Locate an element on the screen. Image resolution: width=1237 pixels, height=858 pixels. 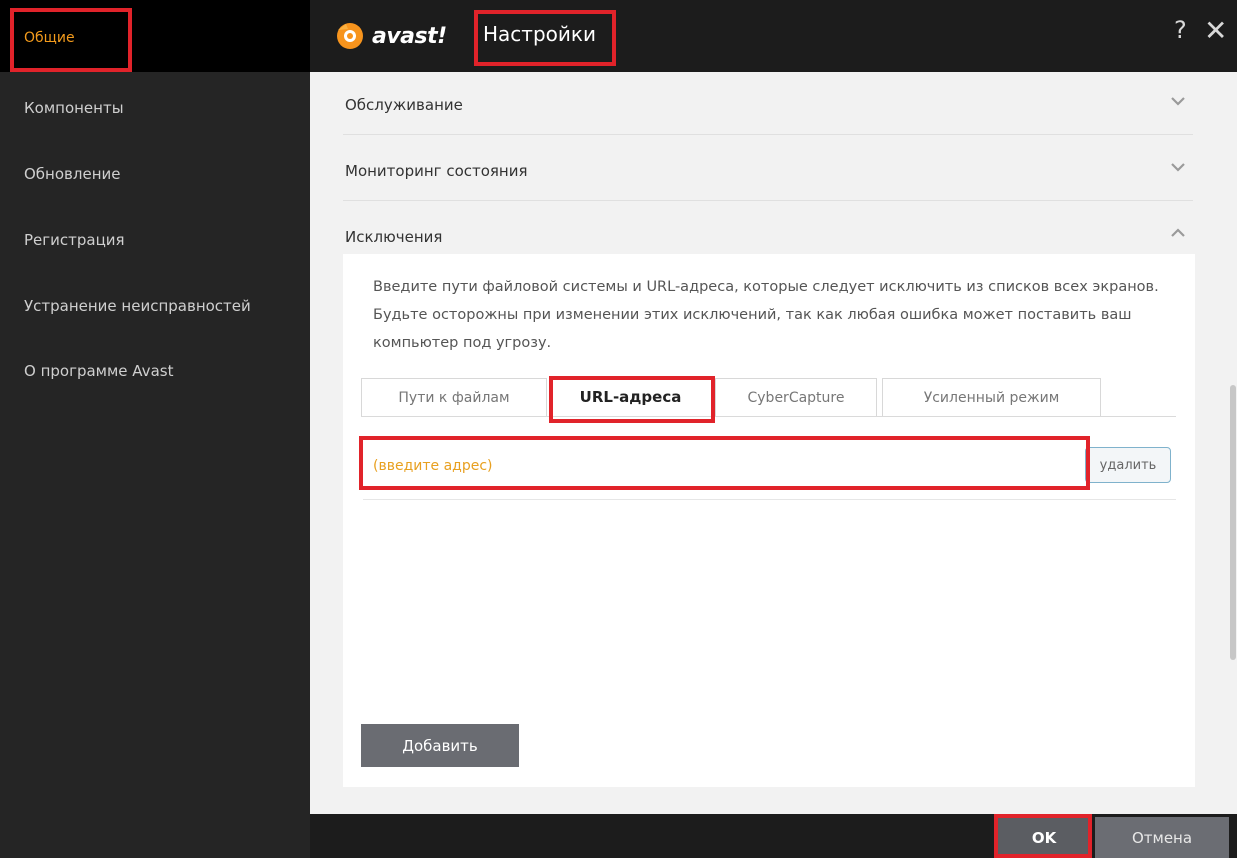
window-title: Настройки is located at coordinates (539, 34).